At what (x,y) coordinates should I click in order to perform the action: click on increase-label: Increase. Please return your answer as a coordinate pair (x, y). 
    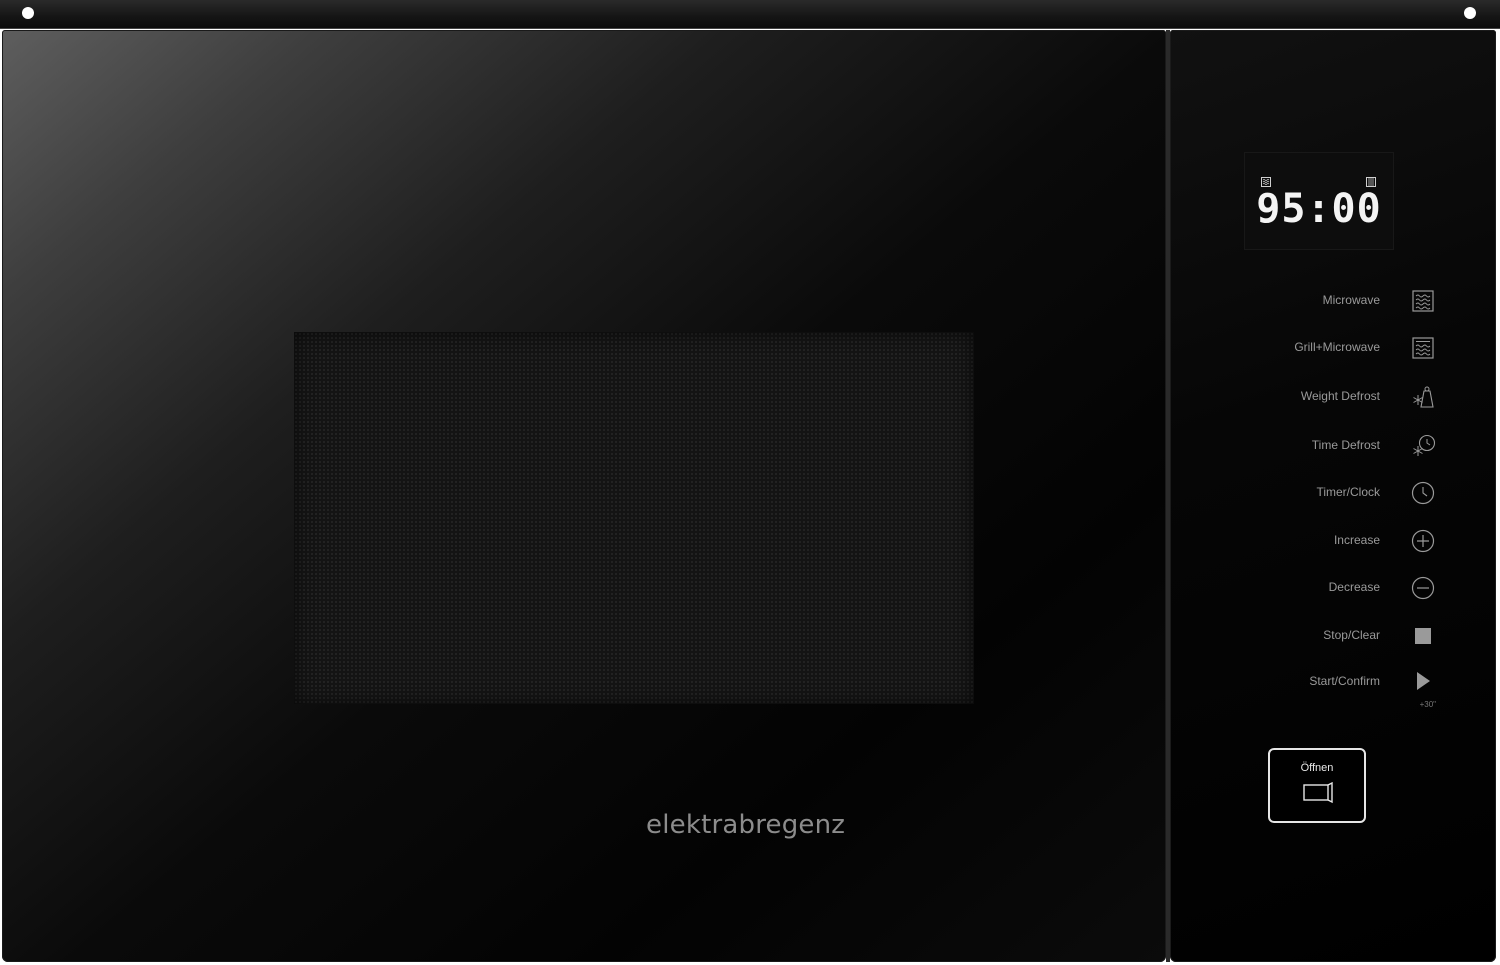
    Looking at the image, I should click on (1356, 540).